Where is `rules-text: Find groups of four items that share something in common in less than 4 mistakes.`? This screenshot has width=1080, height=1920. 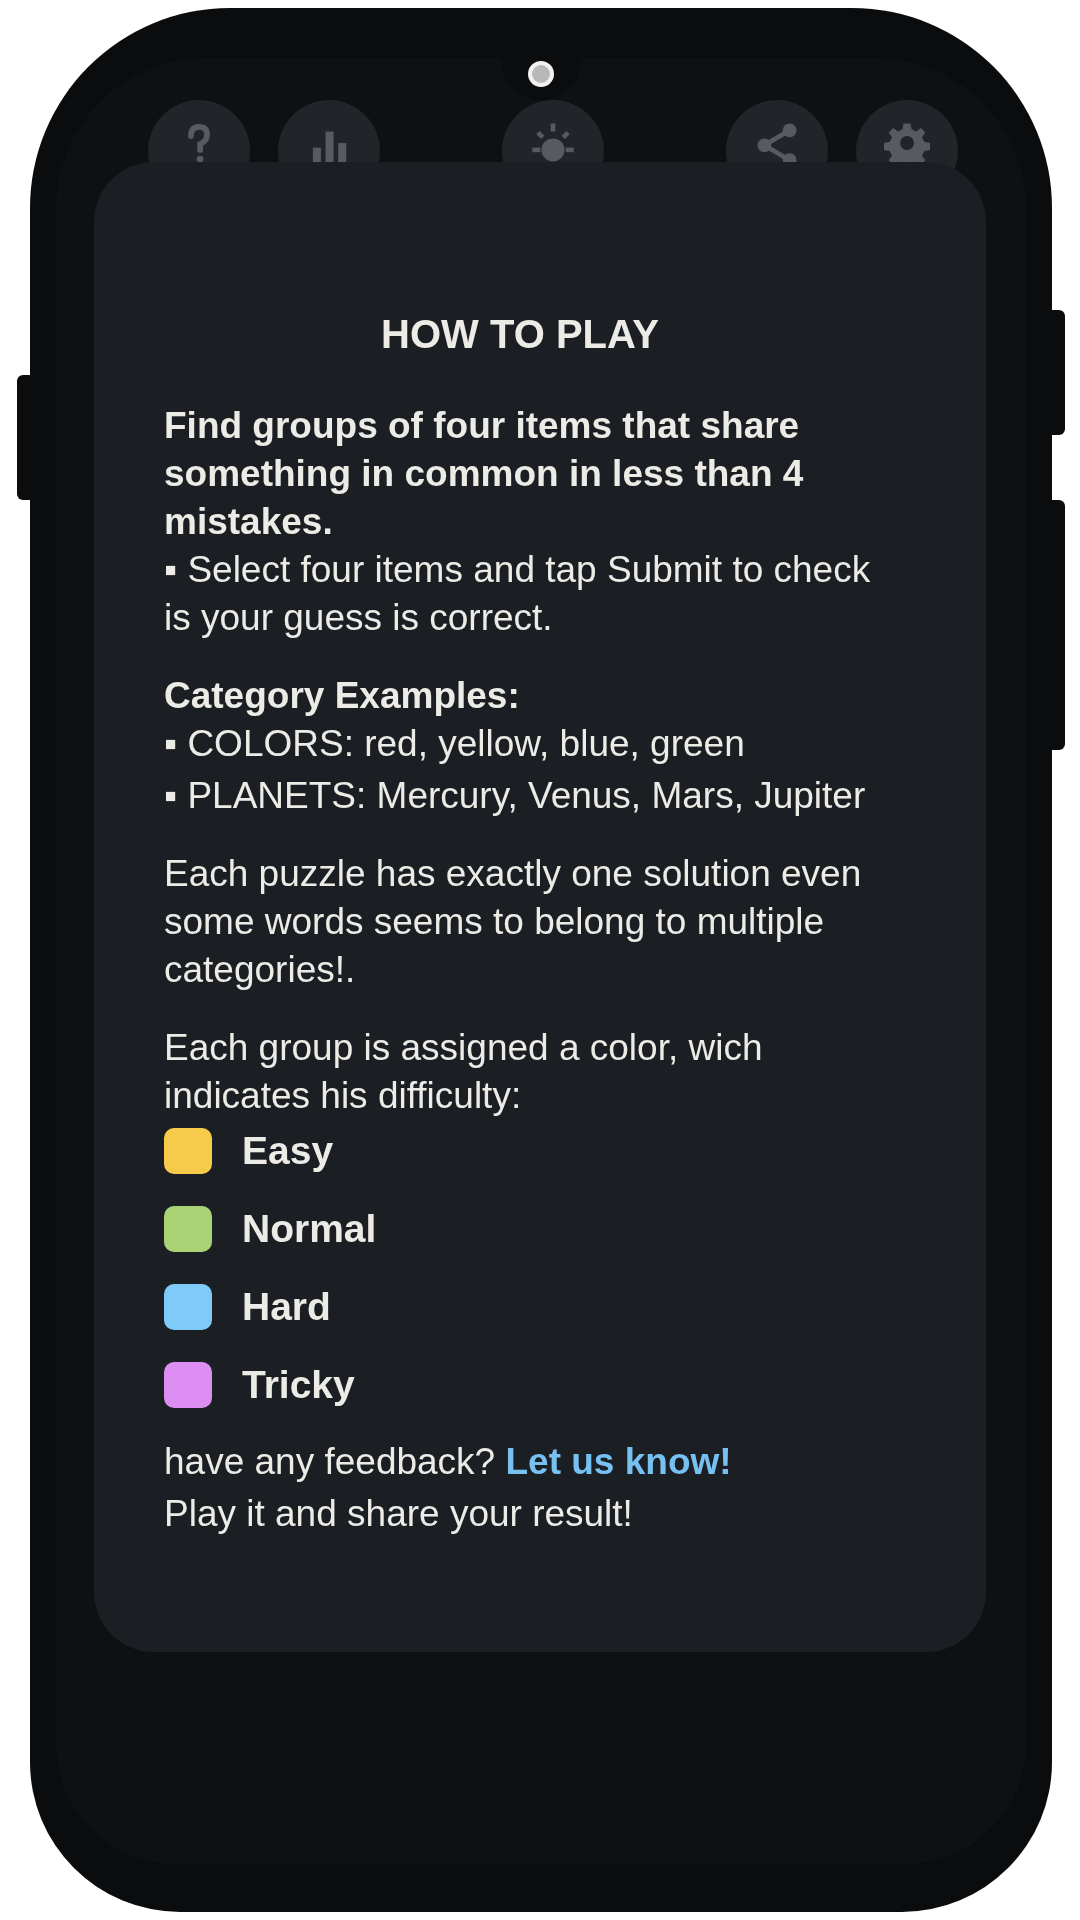 rules-text: Find groups of four items that share something in common in less than 4 mistakes. is located at coordinates (484, 474).